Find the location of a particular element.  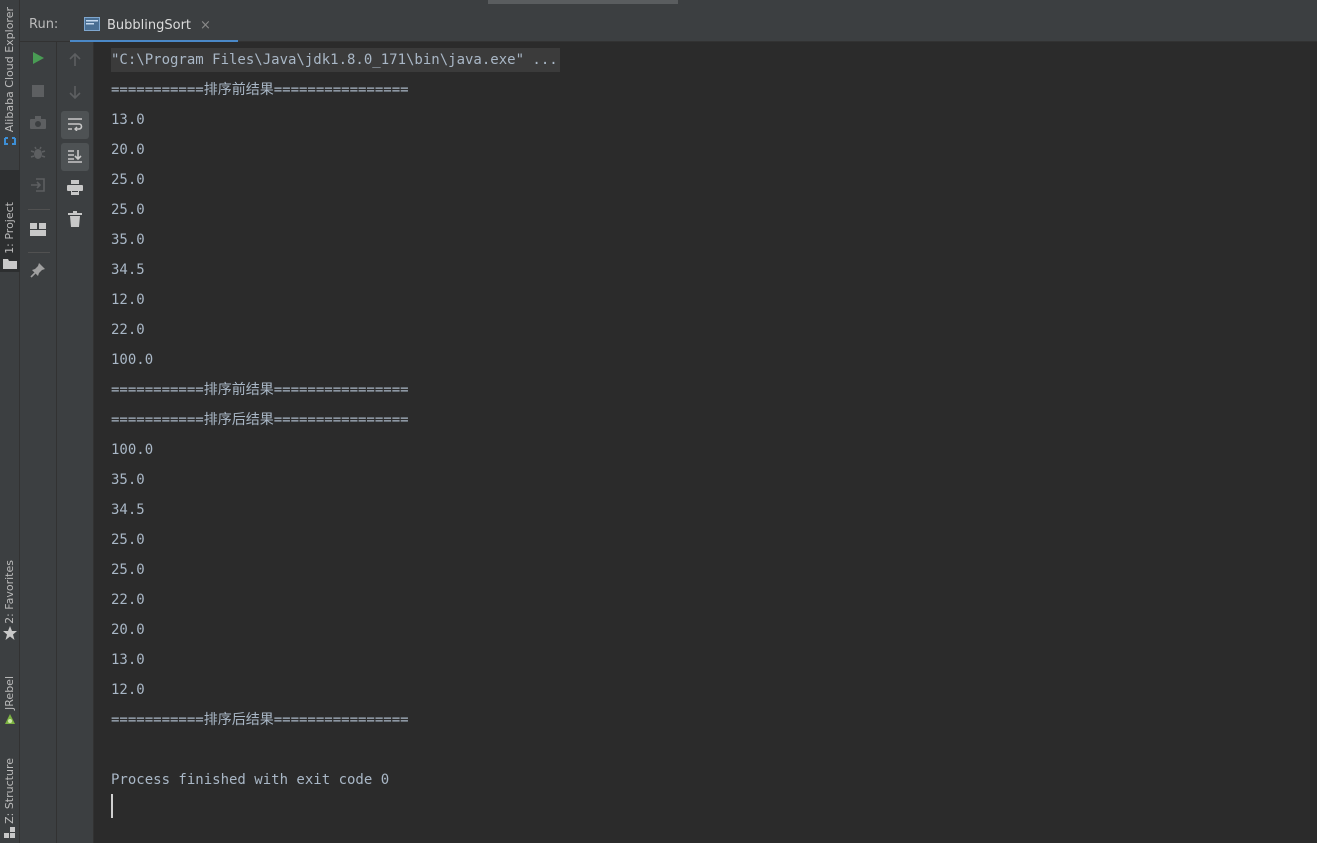

dump-threads-button is located at coordinates (38, 123).